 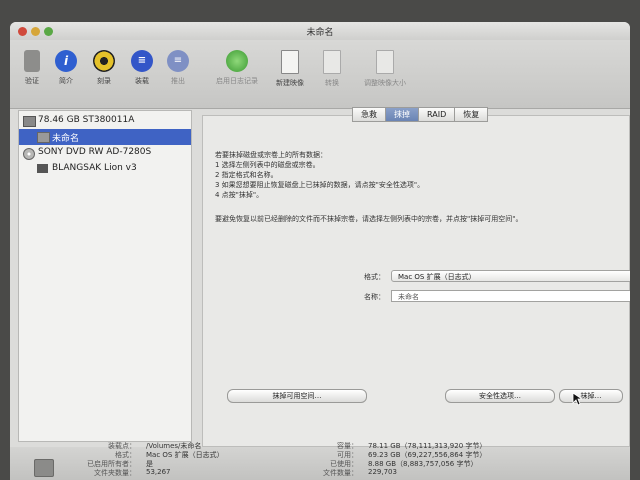 What do you see at coordinates (29, 154) in the screenshot?
I see `optical-drive-icon` at bounding box center [29, 154].